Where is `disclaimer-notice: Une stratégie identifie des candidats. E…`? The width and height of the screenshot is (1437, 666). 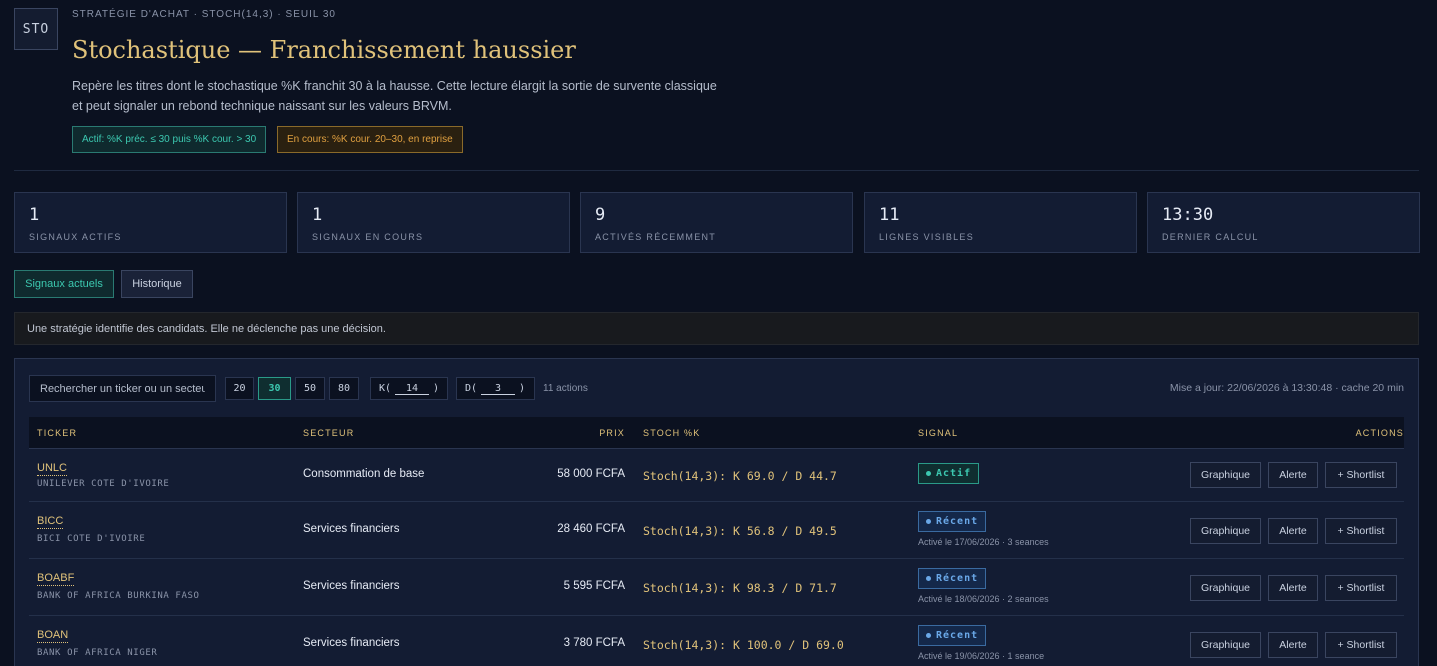 disclaimer-notice: Une stratégie identifie des candidats. E… is located at coordinates (716, 328).